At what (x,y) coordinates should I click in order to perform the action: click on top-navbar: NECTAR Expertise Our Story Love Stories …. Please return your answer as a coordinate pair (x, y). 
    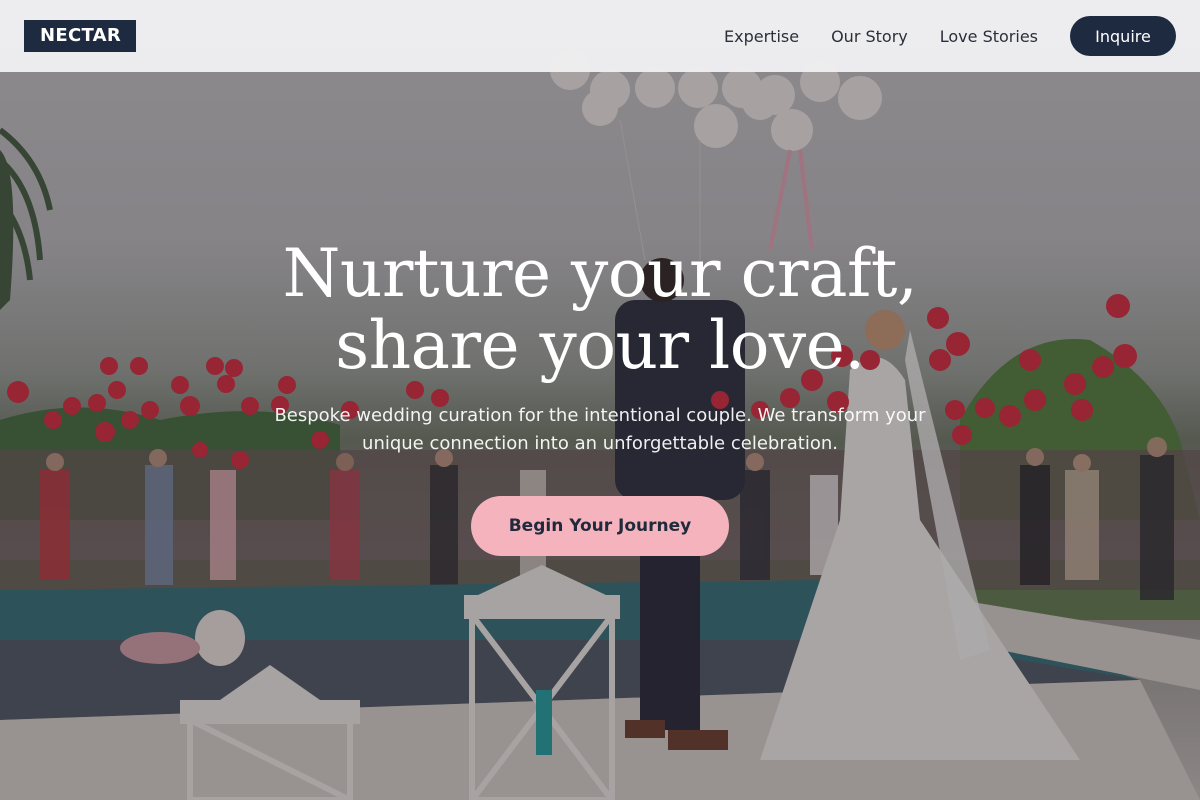
    Looking at the image, I should click on (600, 36).